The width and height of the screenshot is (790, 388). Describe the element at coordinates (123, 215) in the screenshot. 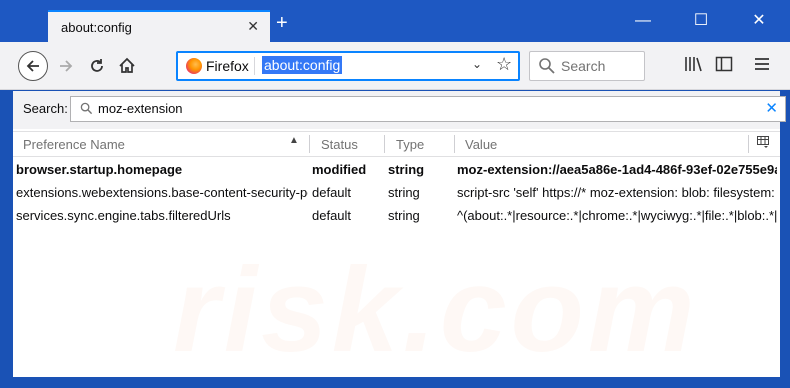

I see `pref-name: services.sync.engine.tabs.filteredUrls` at that location.